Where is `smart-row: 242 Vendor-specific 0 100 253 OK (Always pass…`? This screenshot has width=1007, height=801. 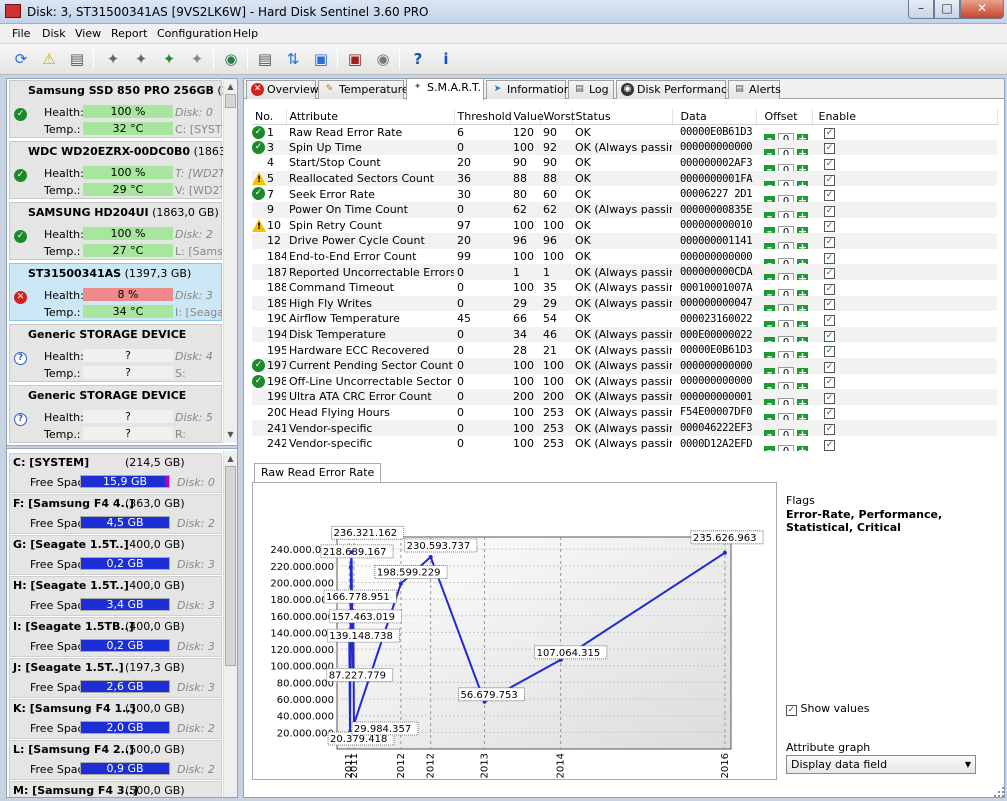 smart-row: 242 Vendor-specific 0 100 253 OK (Always pass… is located at coordinates (624, 444).